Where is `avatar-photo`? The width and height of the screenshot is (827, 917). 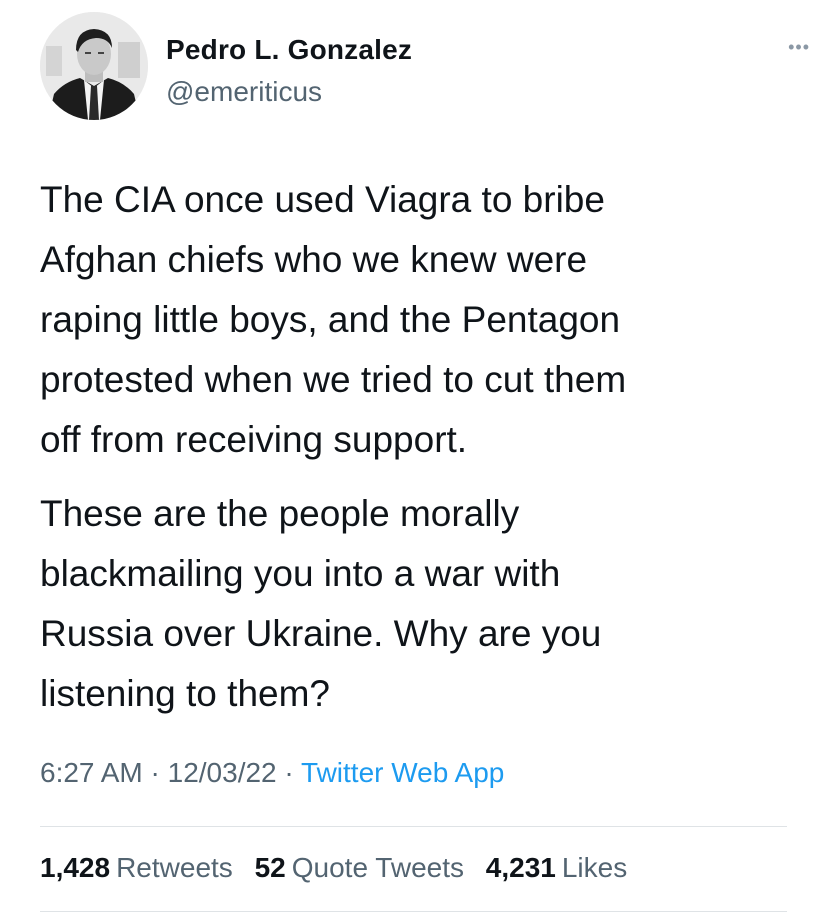
avatar-photo is located at coordinates (94, 66).